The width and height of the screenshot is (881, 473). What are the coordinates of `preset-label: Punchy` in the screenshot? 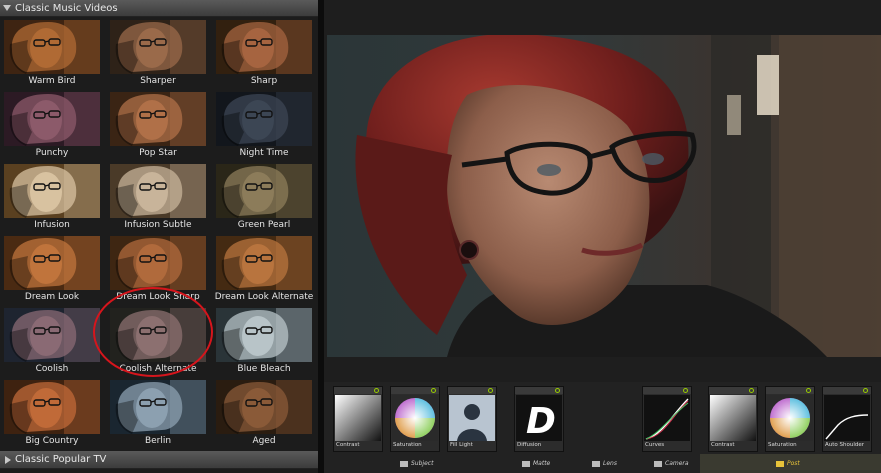 It's located at (52, 153).